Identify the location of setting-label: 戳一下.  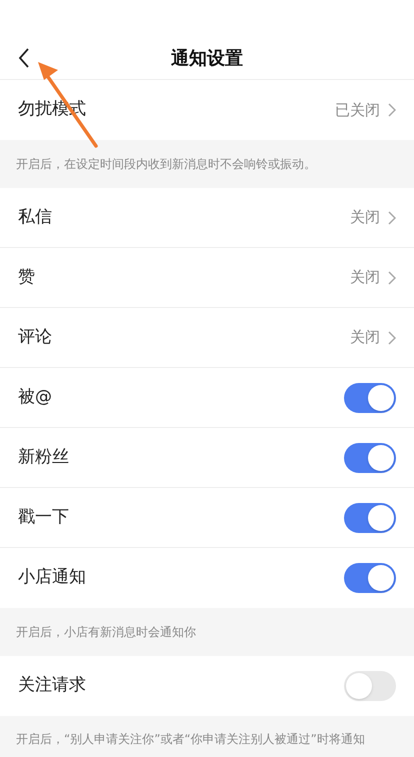
(43, 517).